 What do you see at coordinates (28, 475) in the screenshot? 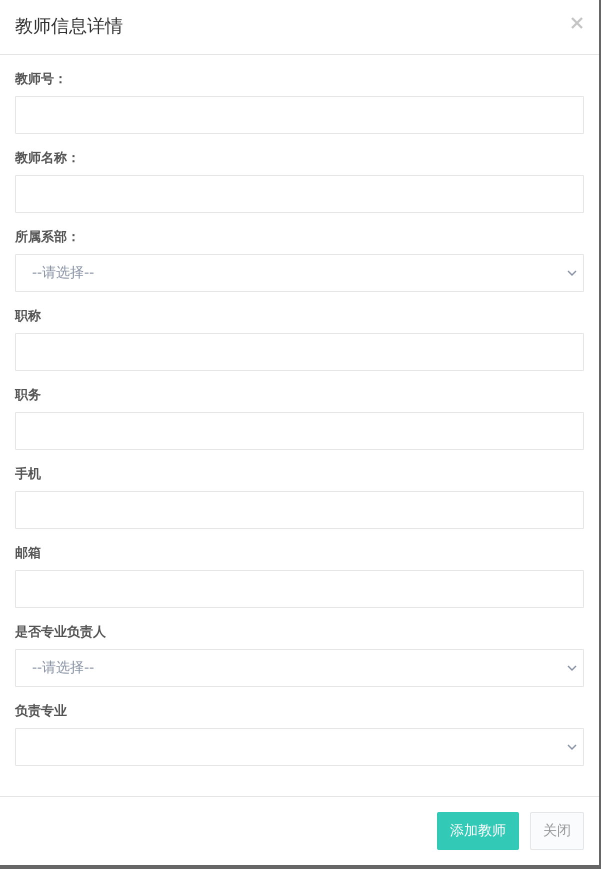
I see `field-label: 手机` at bounding box center [28, 475].